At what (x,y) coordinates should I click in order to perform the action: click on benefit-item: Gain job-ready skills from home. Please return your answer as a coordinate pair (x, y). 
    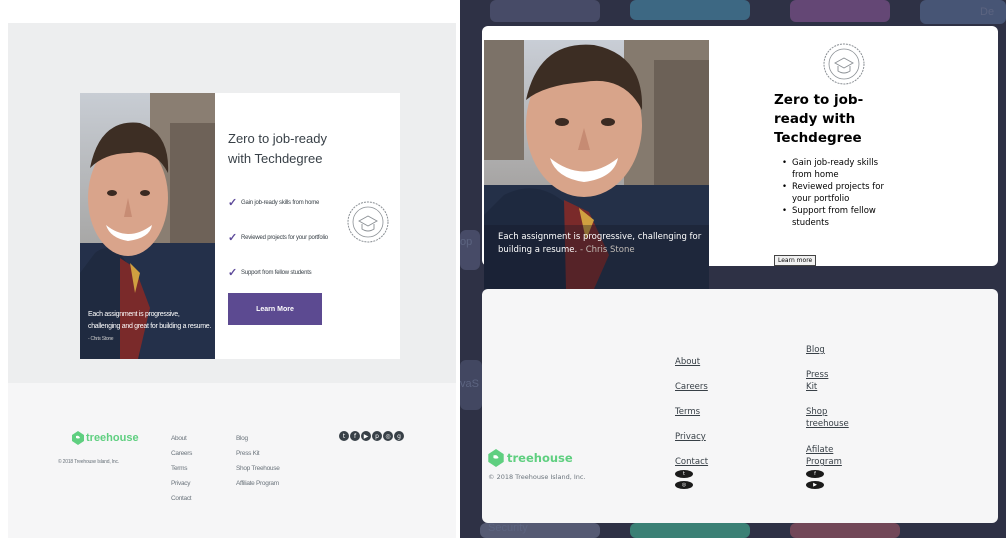
    Looking at the image, I should click on (837, 169).